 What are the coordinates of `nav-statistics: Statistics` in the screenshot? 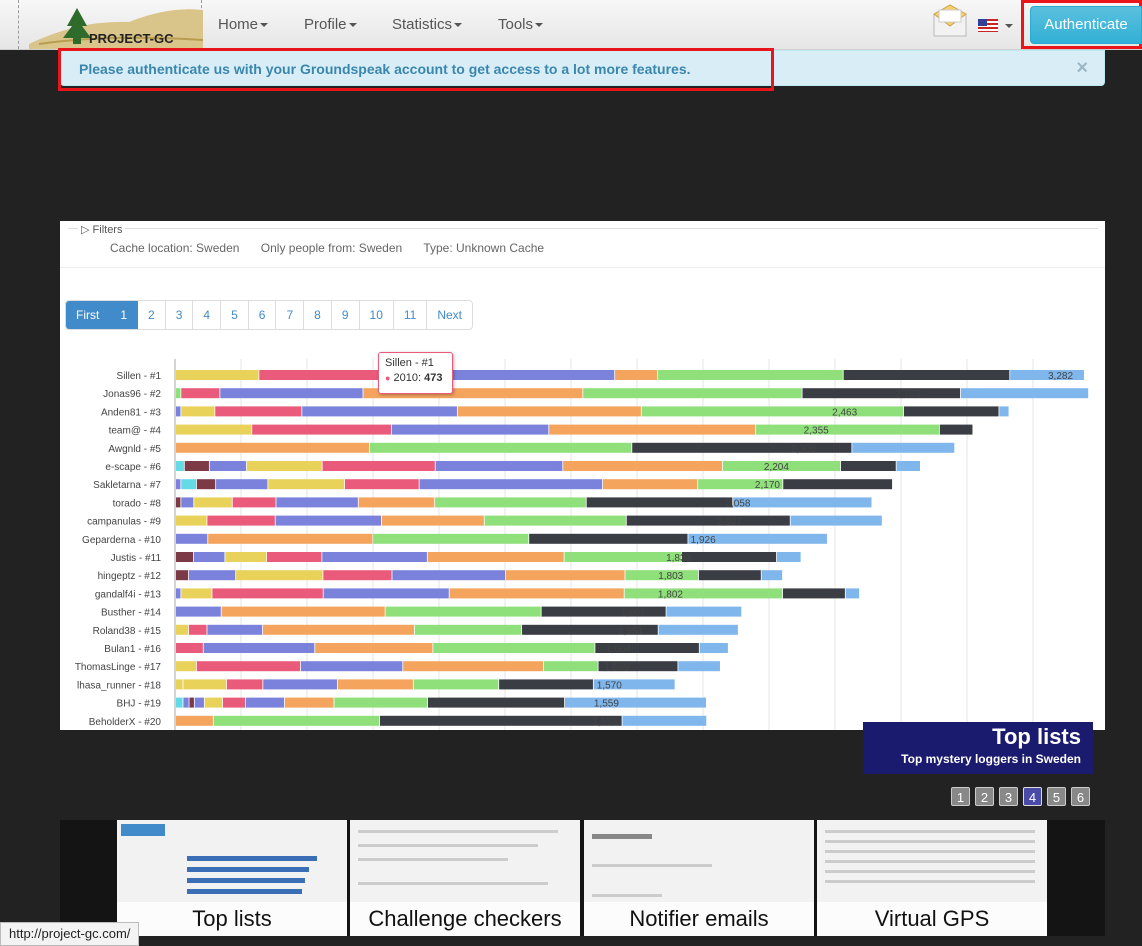 It's located at (427, 25).